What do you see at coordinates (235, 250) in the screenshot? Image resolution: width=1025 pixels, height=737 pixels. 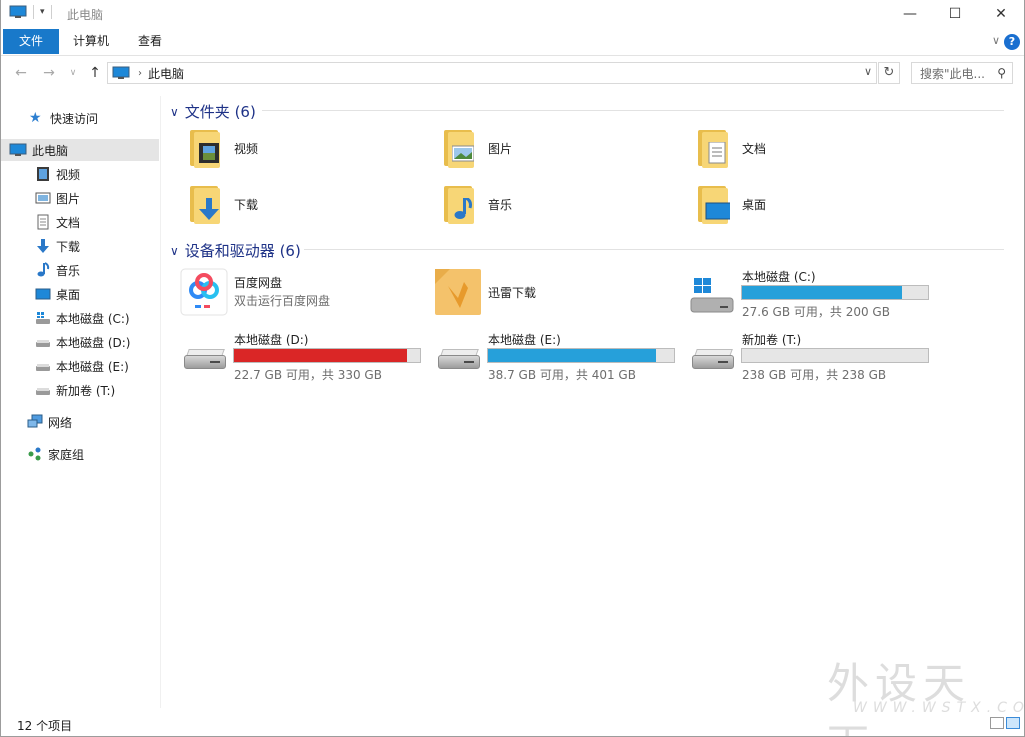 I see `group-header-devices: ∨ 设备和驱动器 (6)` at bounding box center [235, 250].